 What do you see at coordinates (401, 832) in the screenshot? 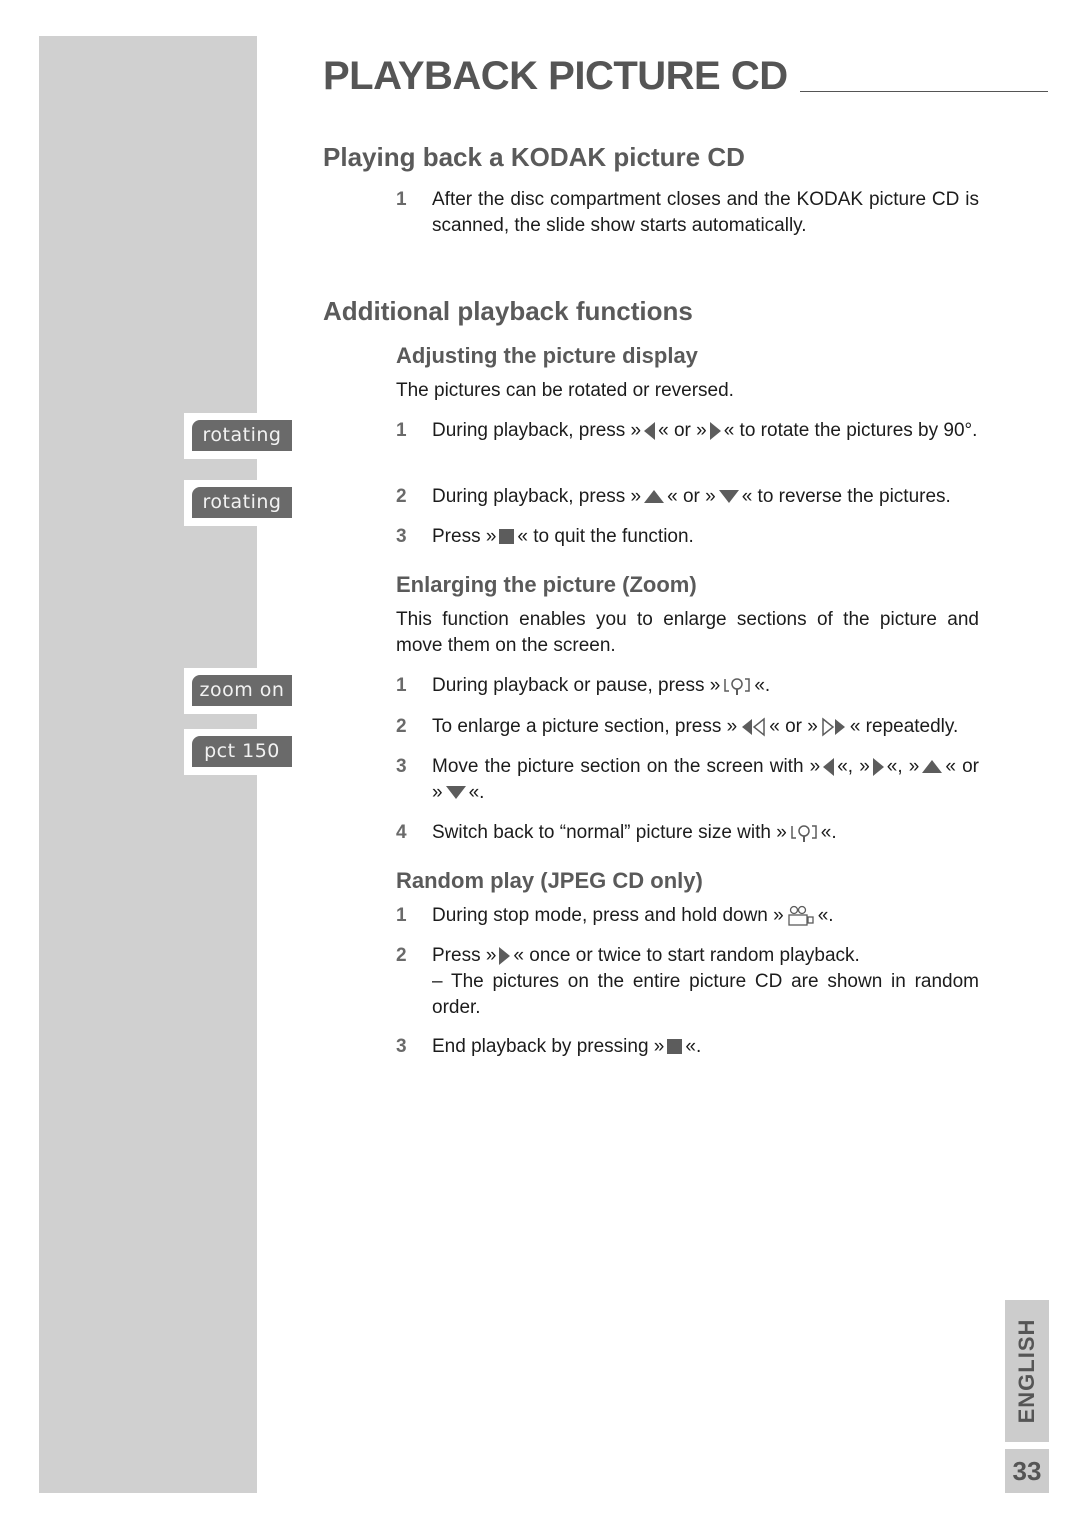
I see `step-number: 4` at bounding box center [401, 832].